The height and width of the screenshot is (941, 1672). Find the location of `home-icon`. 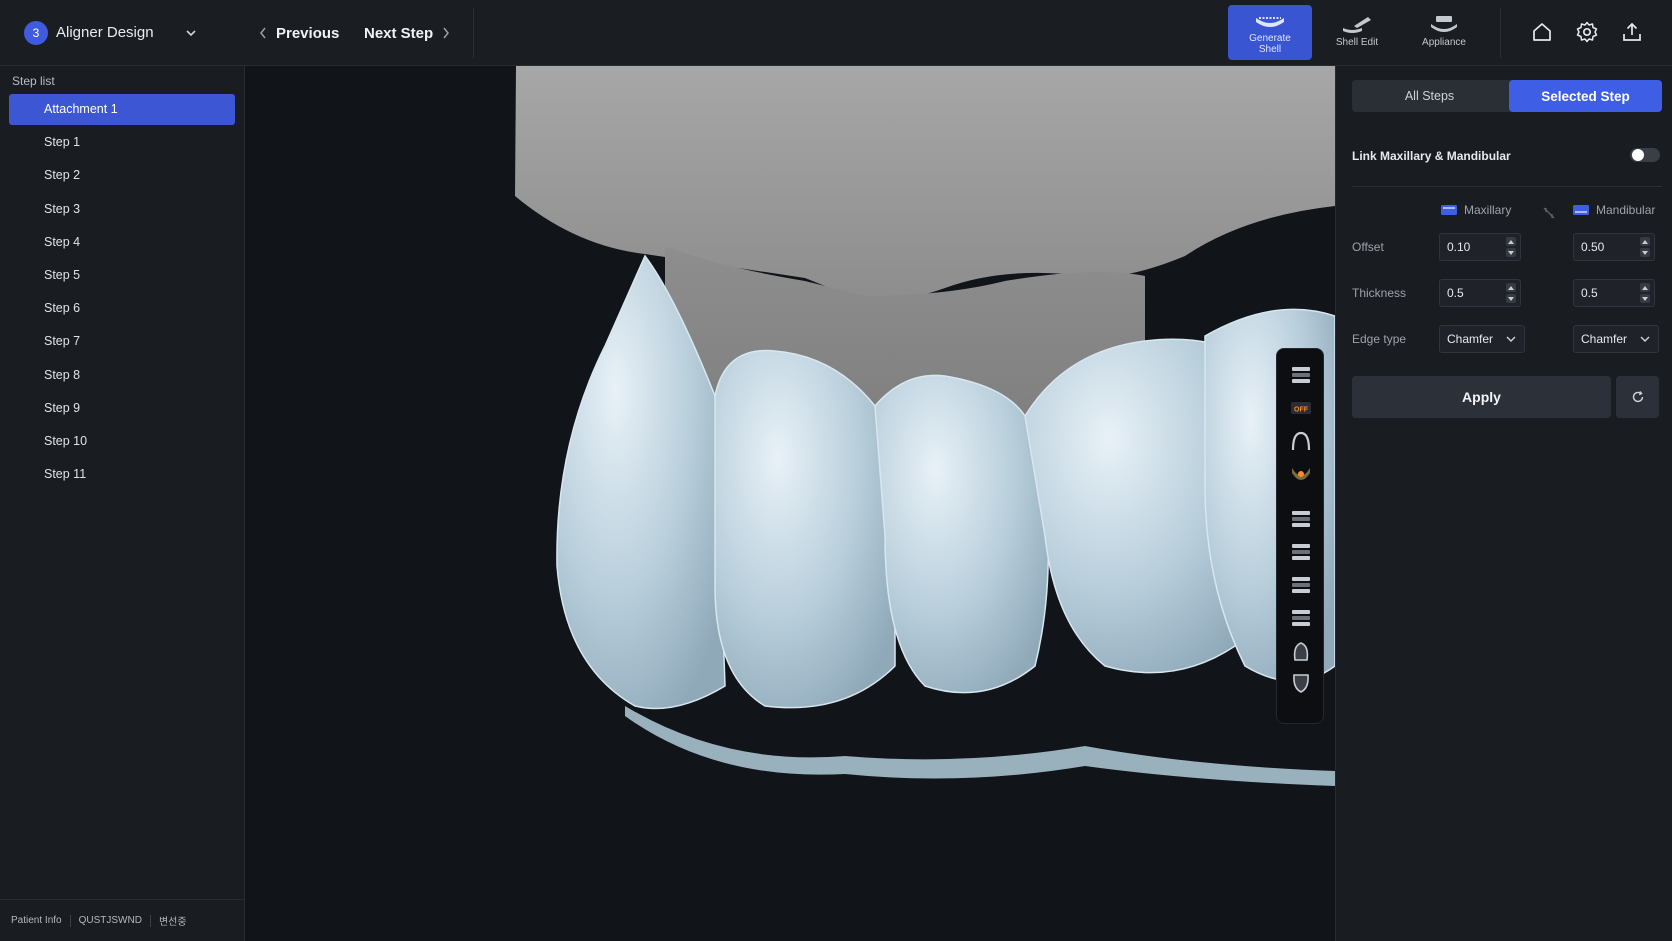

home-icon is located at coordinates (1542, 32).